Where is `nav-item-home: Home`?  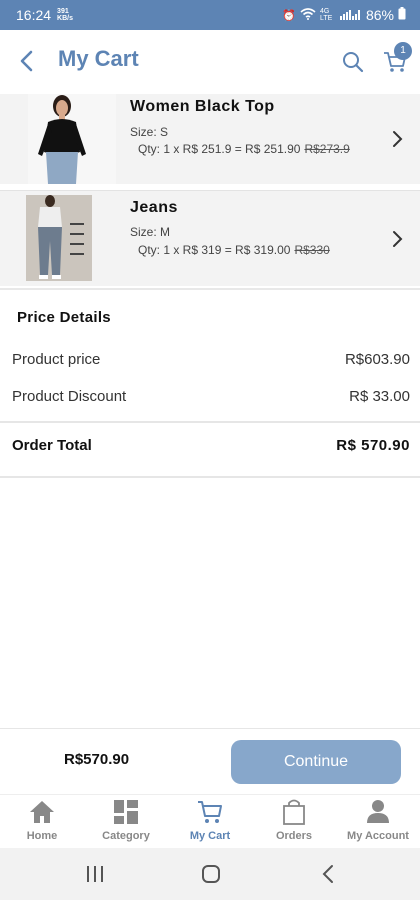
nav-item-home: Home is located at coordinates (42, 822).